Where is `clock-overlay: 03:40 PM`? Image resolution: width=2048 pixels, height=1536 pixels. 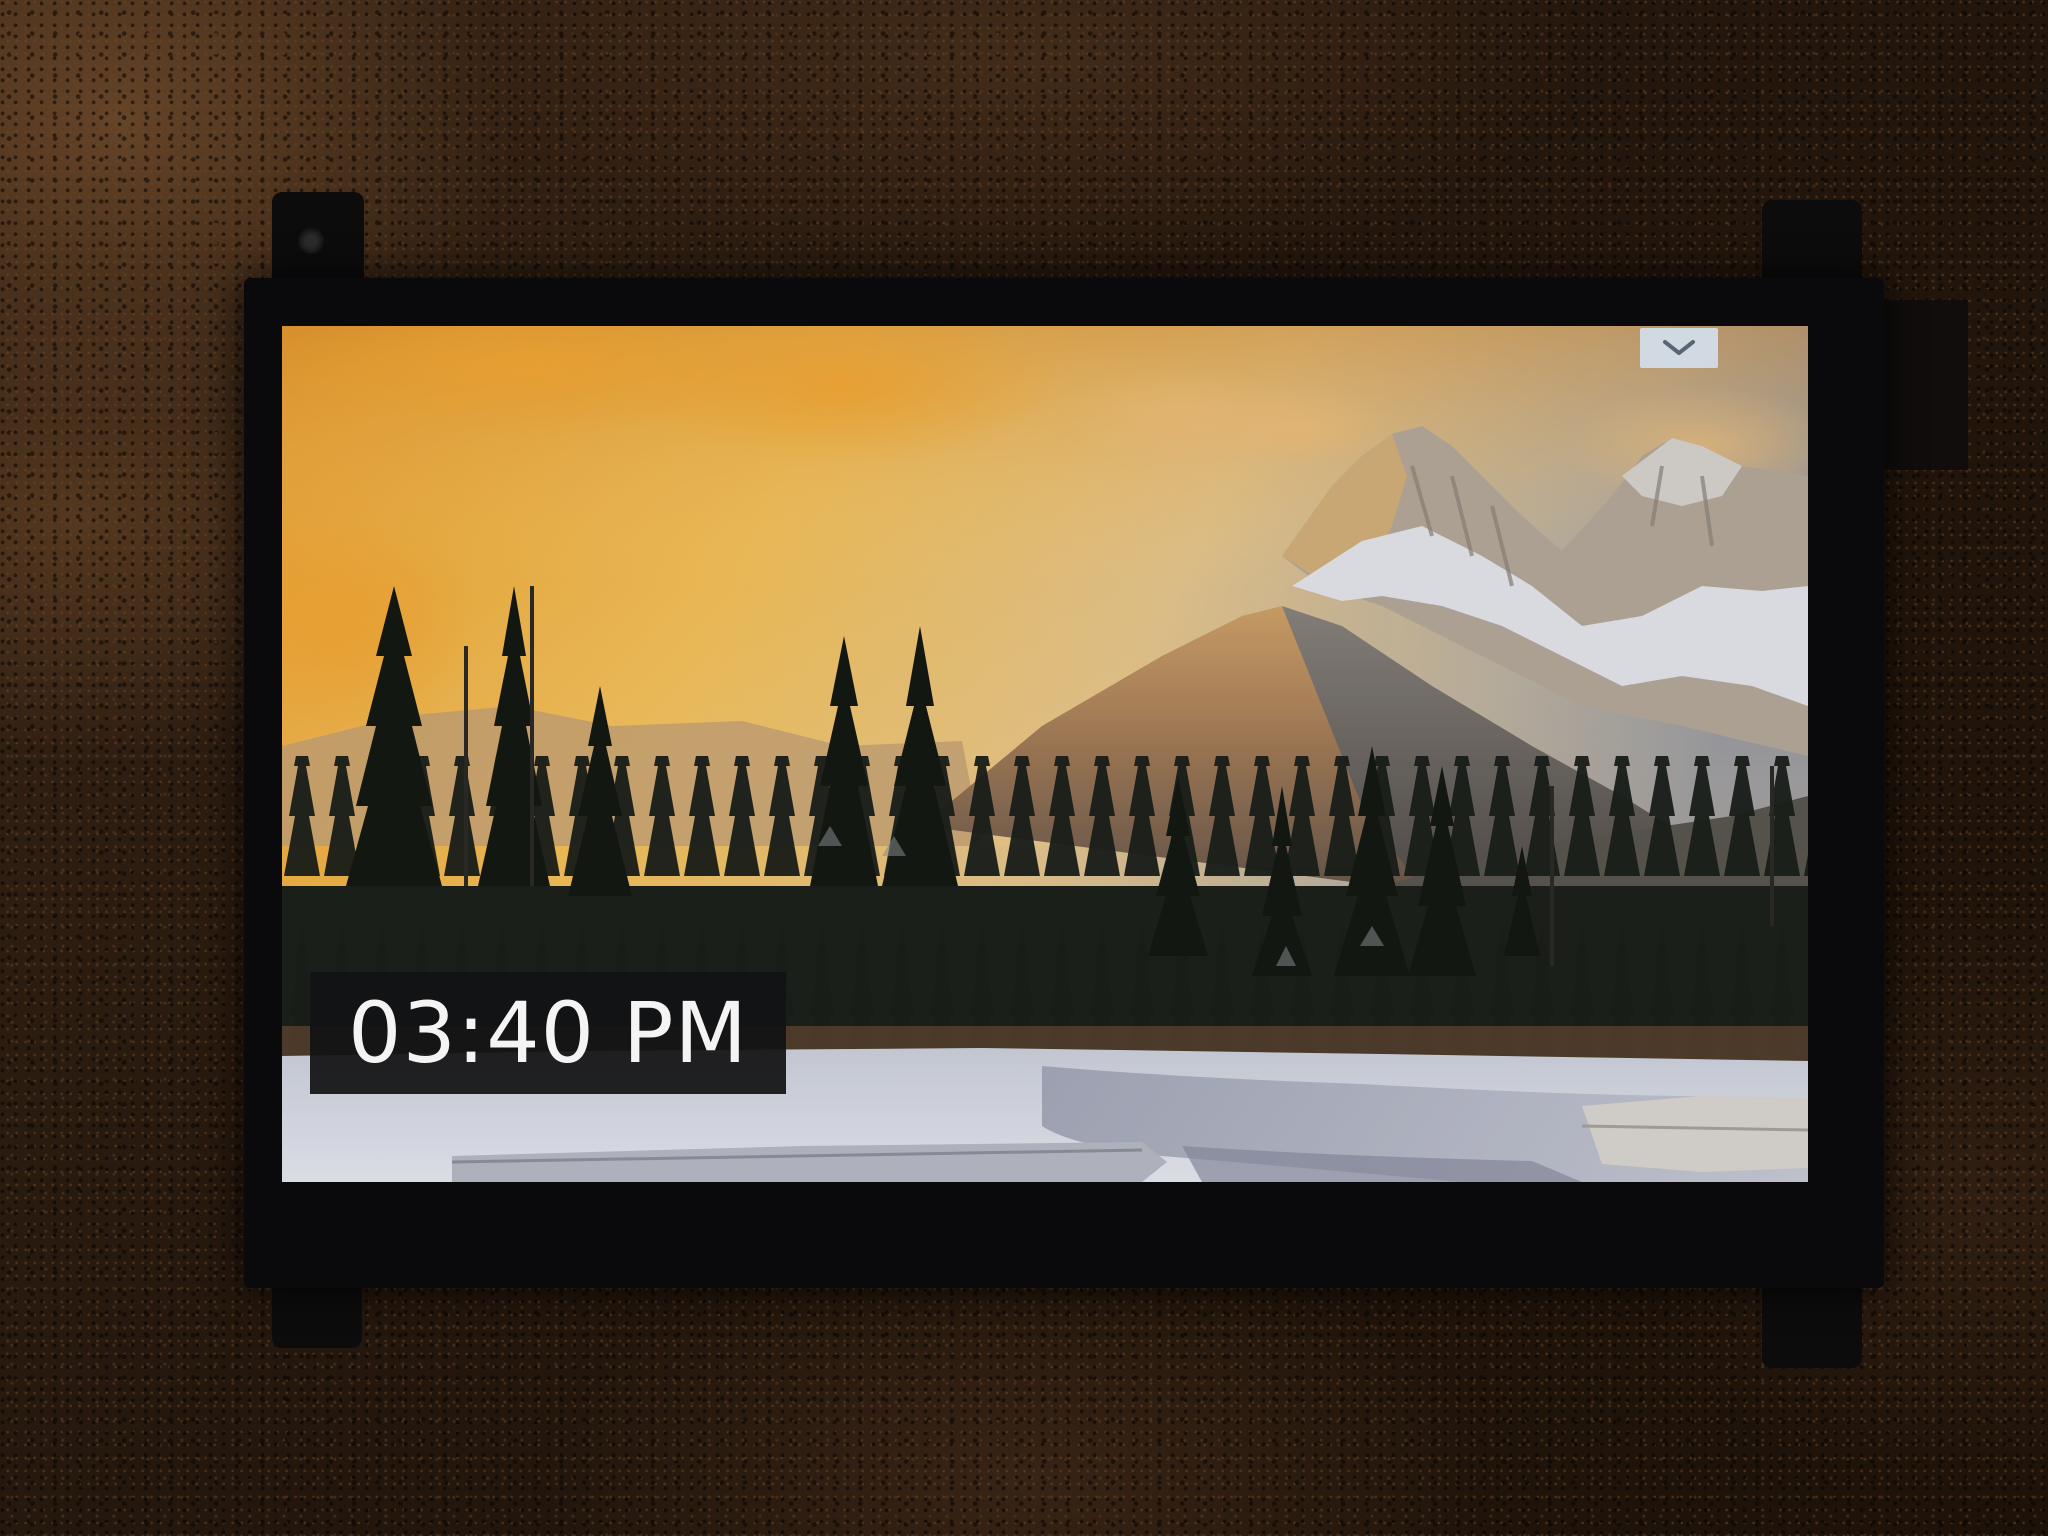
clock-overlay: 03:40 PM is located at coordinates (548, 1033).